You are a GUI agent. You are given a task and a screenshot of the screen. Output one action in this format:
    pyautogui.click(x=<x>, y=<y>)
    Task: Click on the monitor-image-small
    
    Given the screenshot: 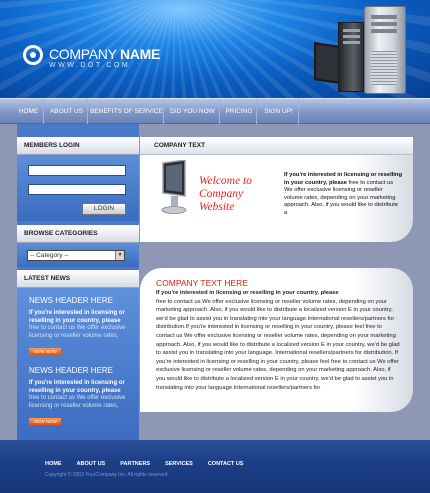 What is the action you would take?
    pyautogui.click(x=327, y=63)
    